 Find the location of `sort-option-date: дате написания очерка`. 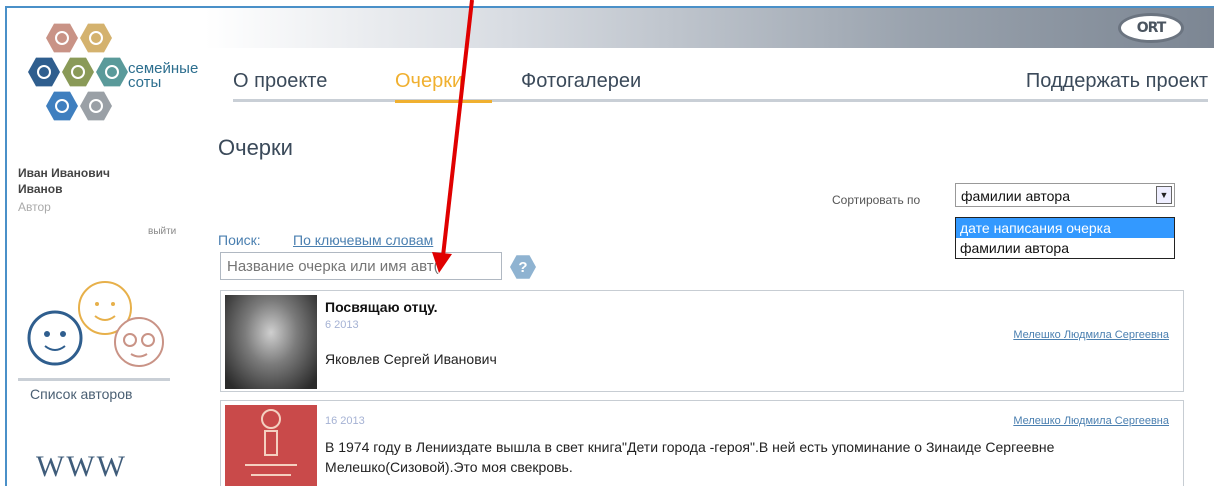

sort-option-date: дате написания очерка is located at coordinates (1065, 228).